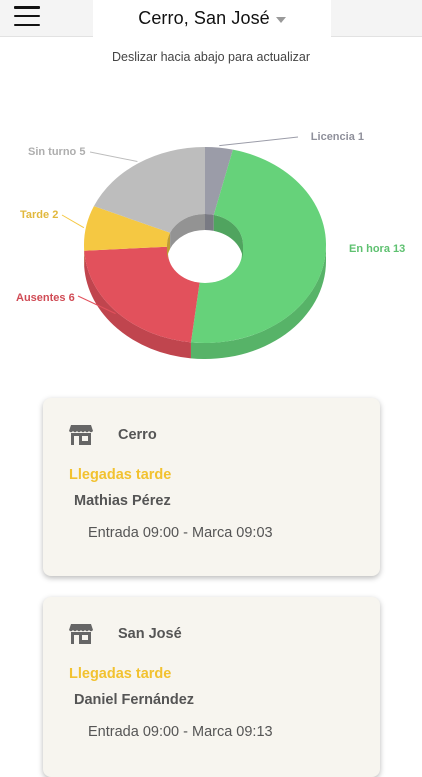 The height and width of the screenshot is (777, 422). What do you see at coordinates (134, 700) in the screenshot?
I see `employee-name: Daniel Fernández` at bounding box center [134, 700].